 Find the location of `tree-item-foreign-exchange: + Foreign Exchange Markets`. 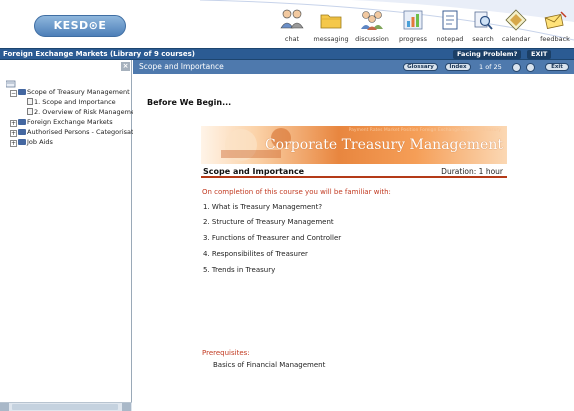

tree-item-foreign-exchange: + Foreign Exchange Markets is located at coordinates (61, 122).